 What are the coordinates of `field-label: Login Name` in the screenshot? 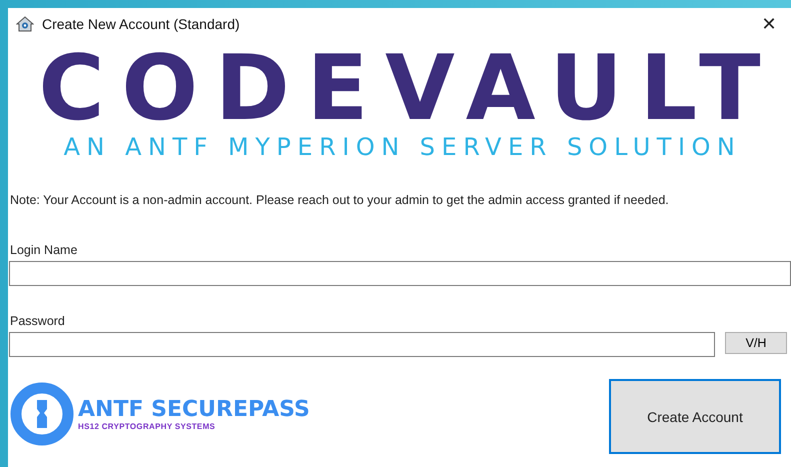 It's located at (44, 250).